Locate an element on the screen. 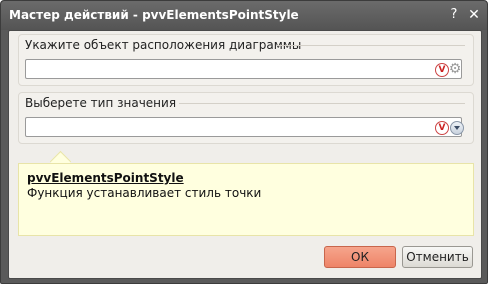 The width and height of the screenshot is (488, 284). value-type-select: V is located at coordinates (244, 127).